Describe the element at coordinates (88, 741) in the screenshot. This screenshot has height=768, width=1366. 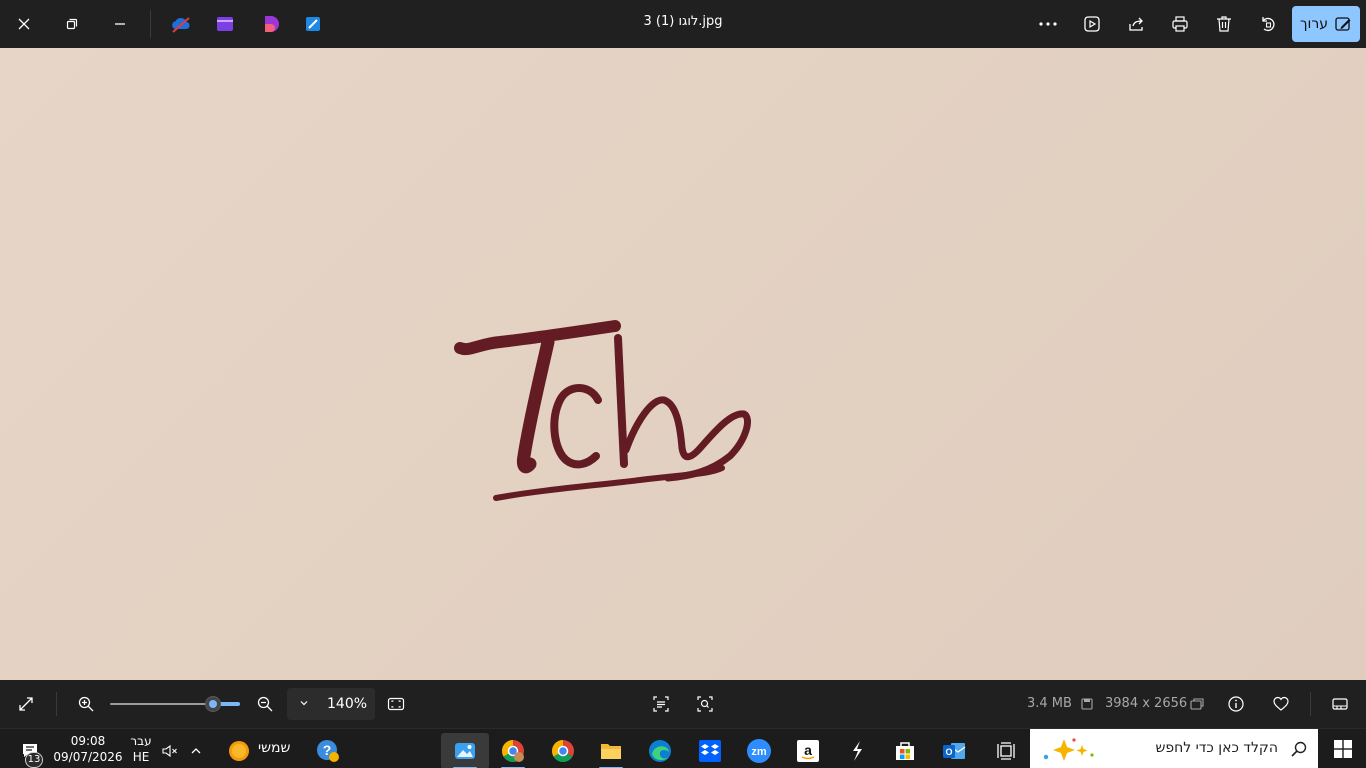
I see `clock-time: 09:08` at that location.